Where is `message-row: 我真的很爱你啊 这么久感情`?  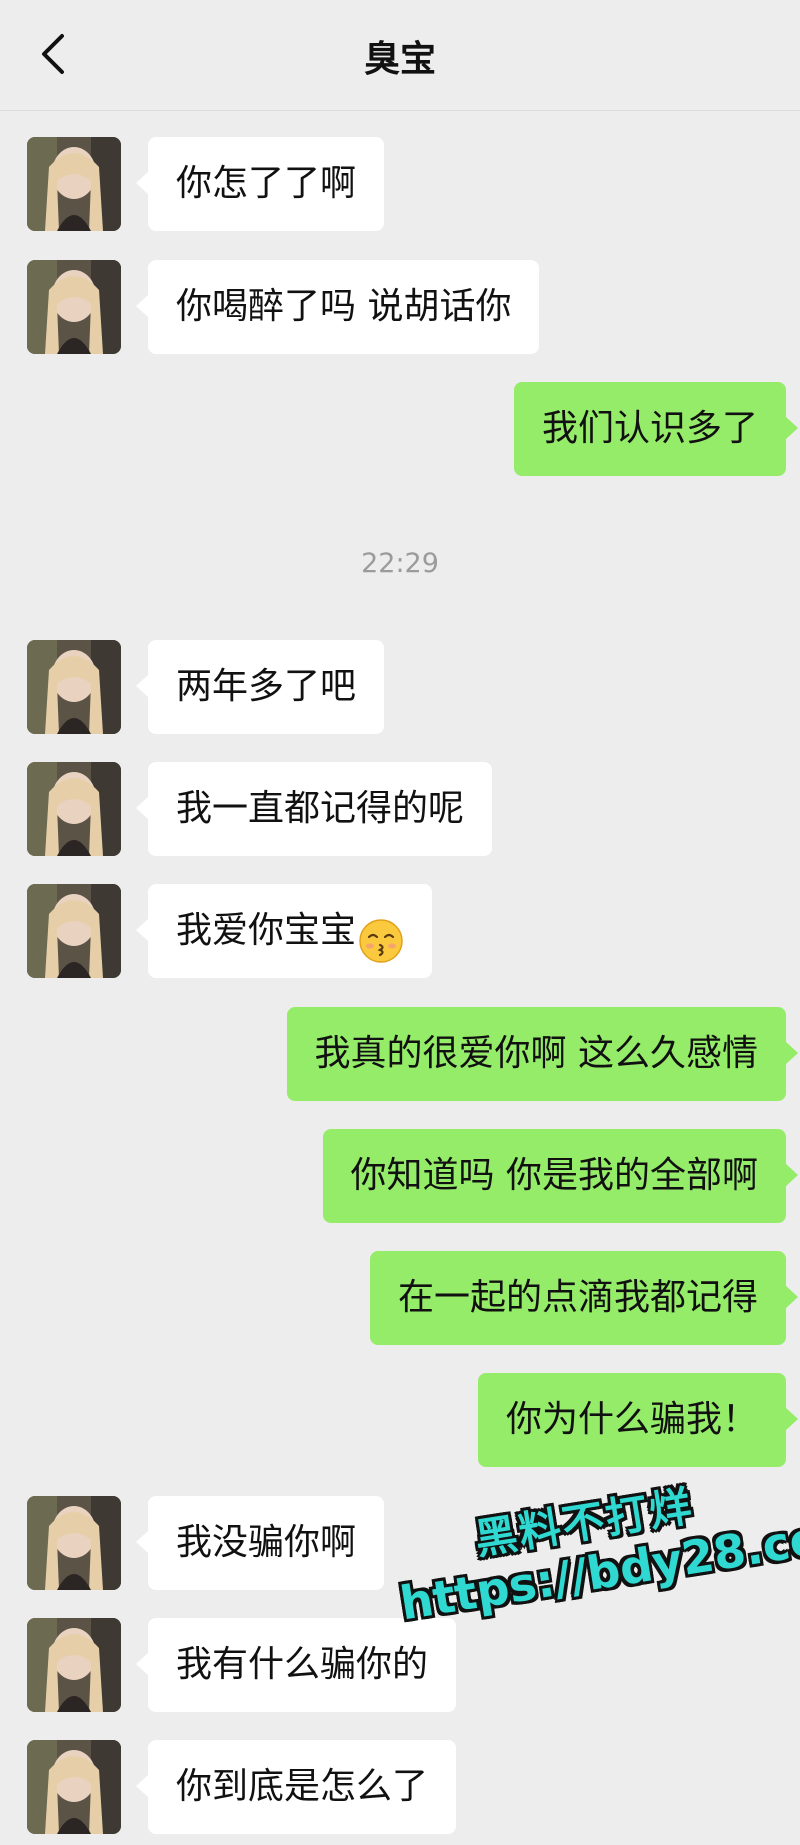 message-row: 我真的很爱你啊 这么久感情 is located at coordinates (400, 1054).